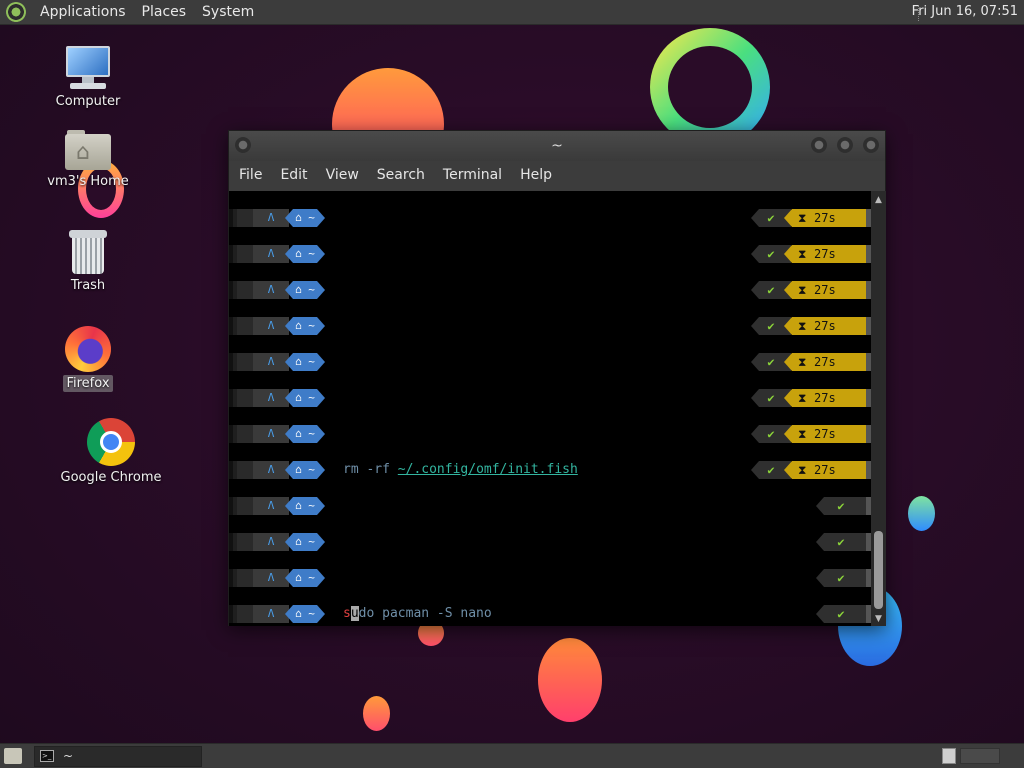  I want to click on chrome-icon, so click(111, 442).